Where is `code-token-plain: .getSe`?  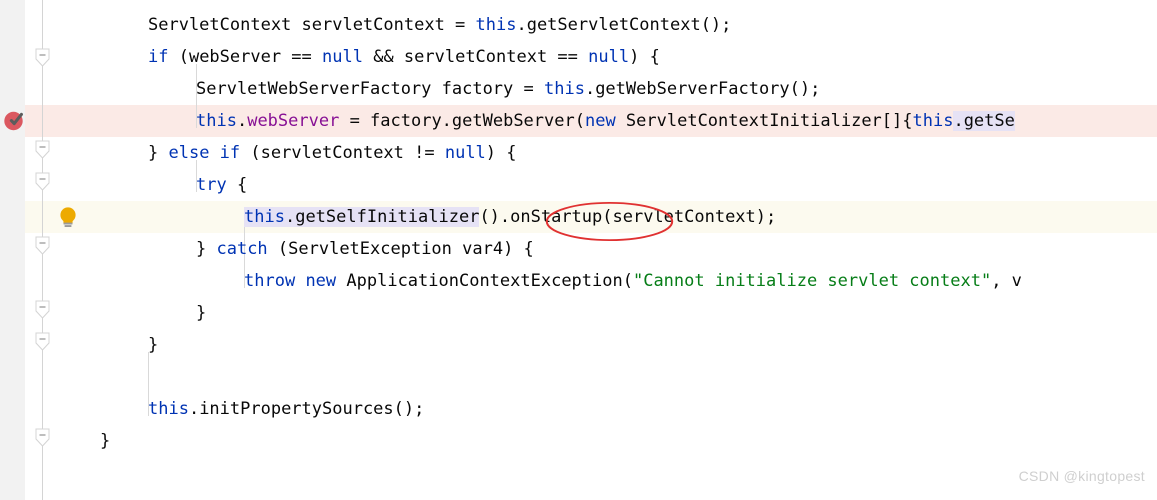
code-token-plain: .getSe is located at coordinates (984, 121).